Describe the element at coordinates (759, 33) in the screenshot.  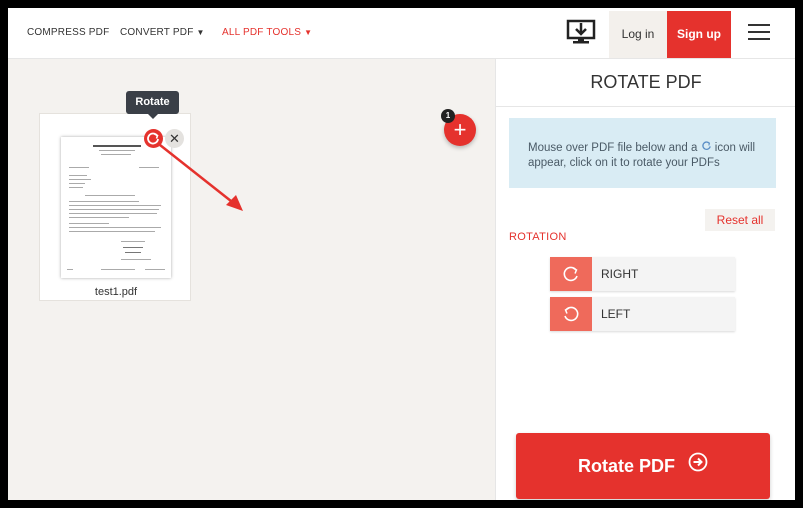
I see `hamburger-menu-icon` at that location.